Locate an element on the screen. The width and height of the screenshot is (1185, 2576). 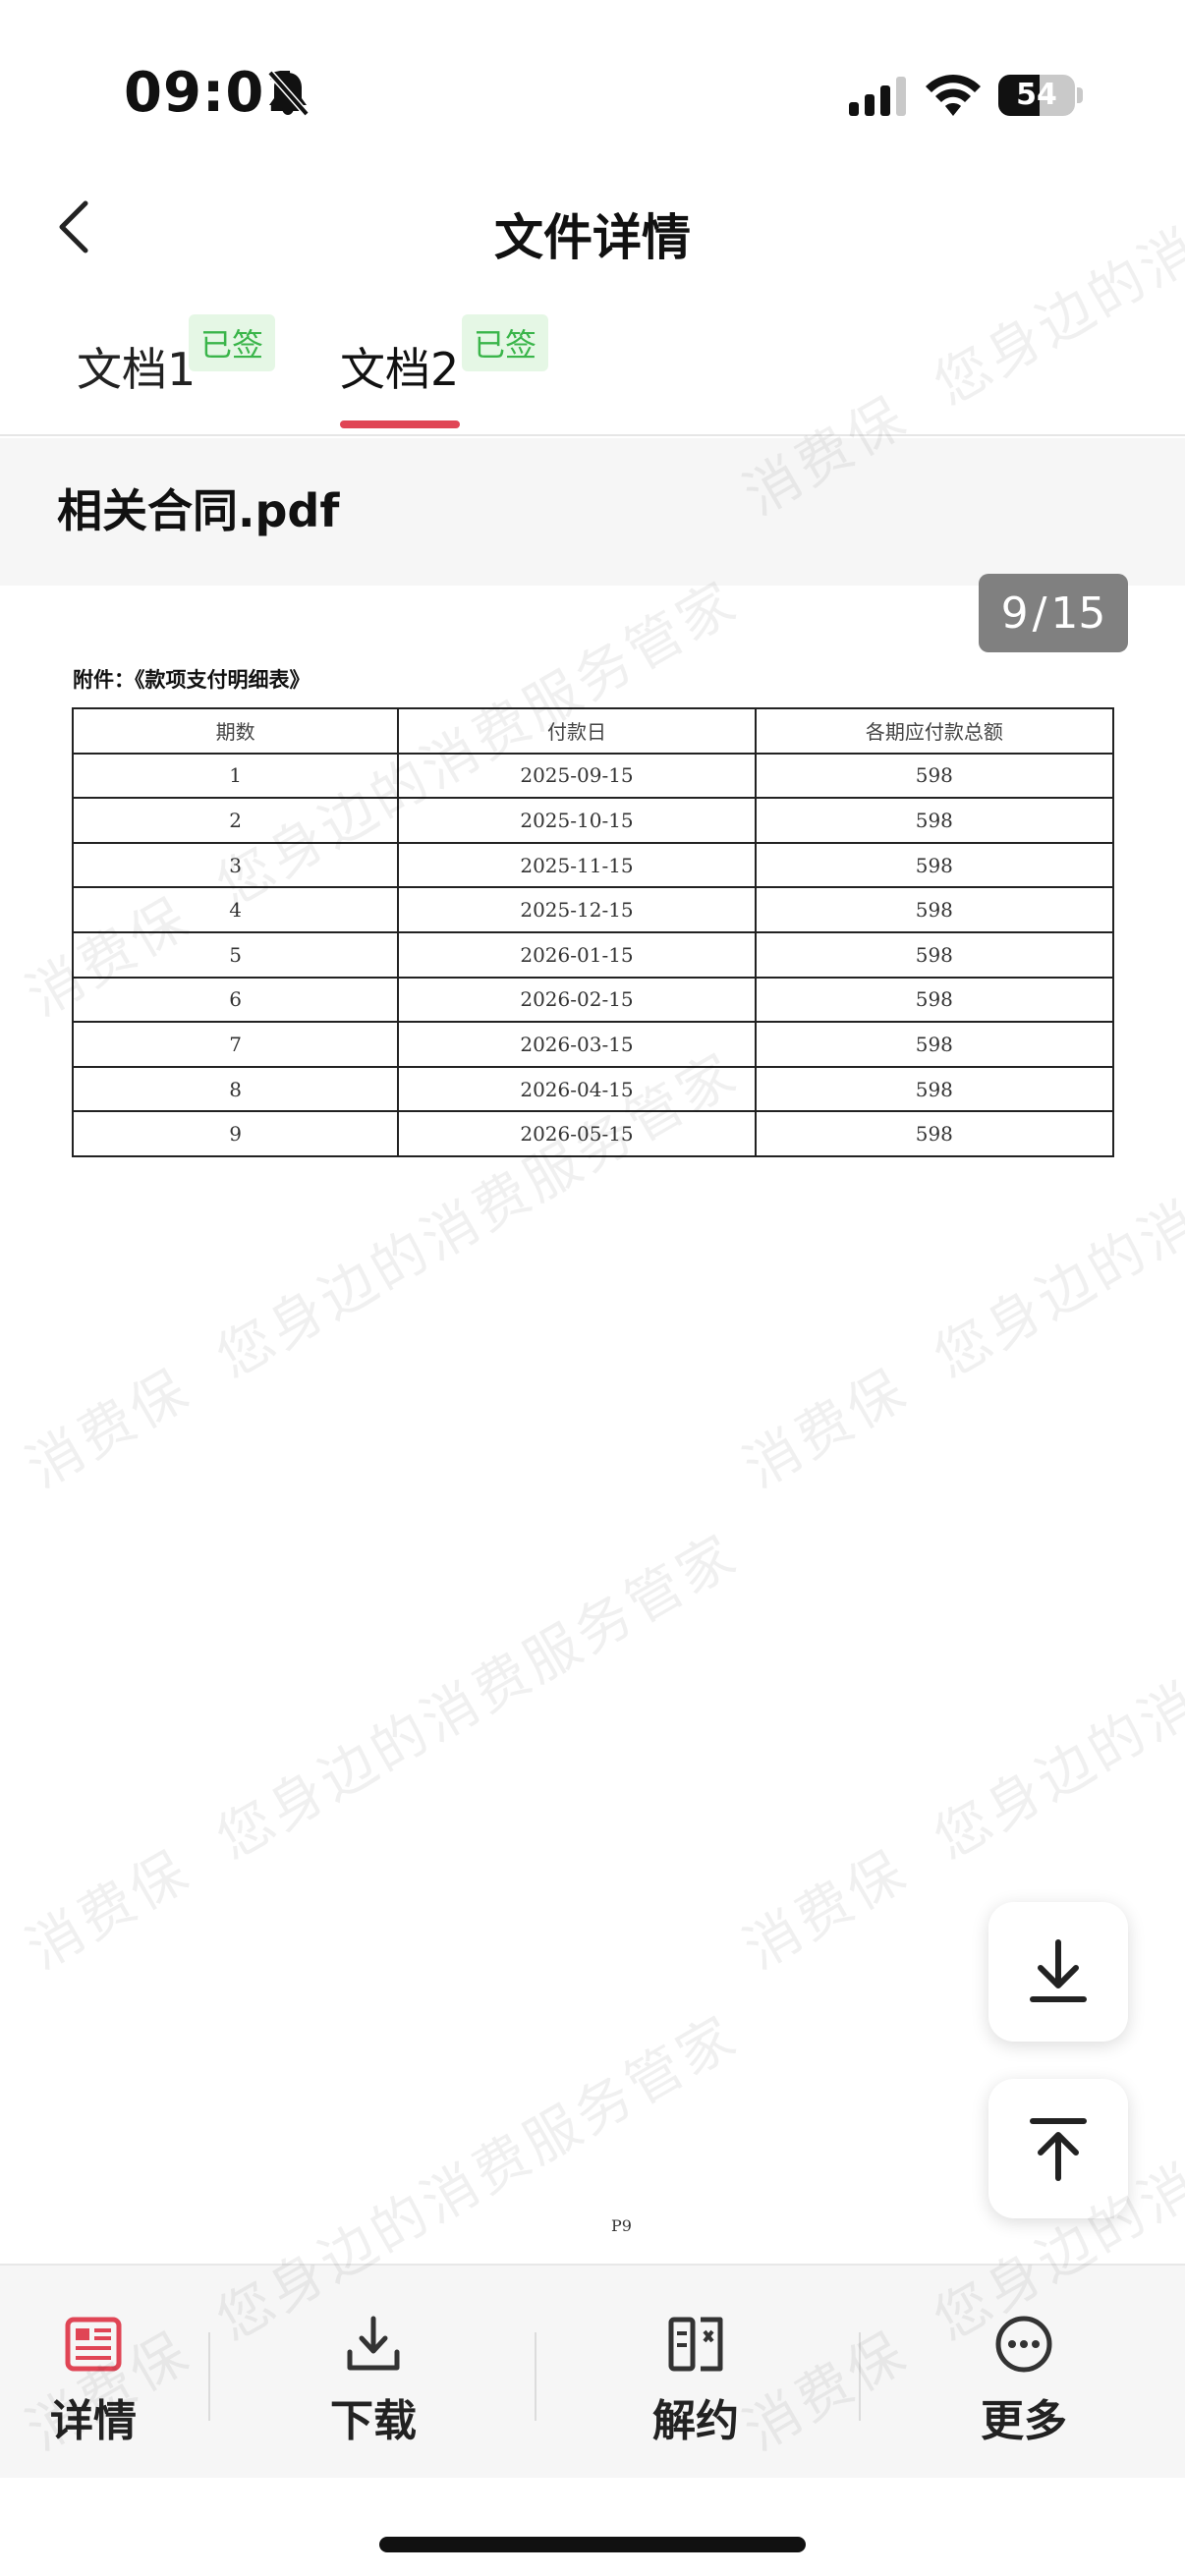
table-cell: 8 is located at coordinates (236, 1089).